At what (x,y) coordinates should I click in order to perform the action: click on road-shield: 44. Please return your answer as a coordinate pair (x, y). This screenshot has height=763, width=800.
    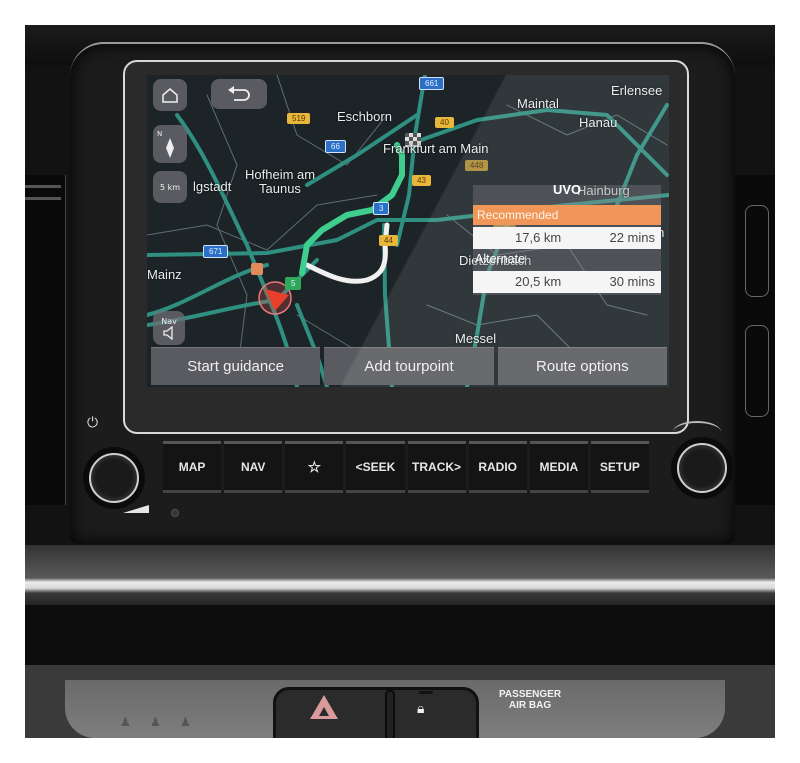
    Looking at the image, I should click on (388, 240).